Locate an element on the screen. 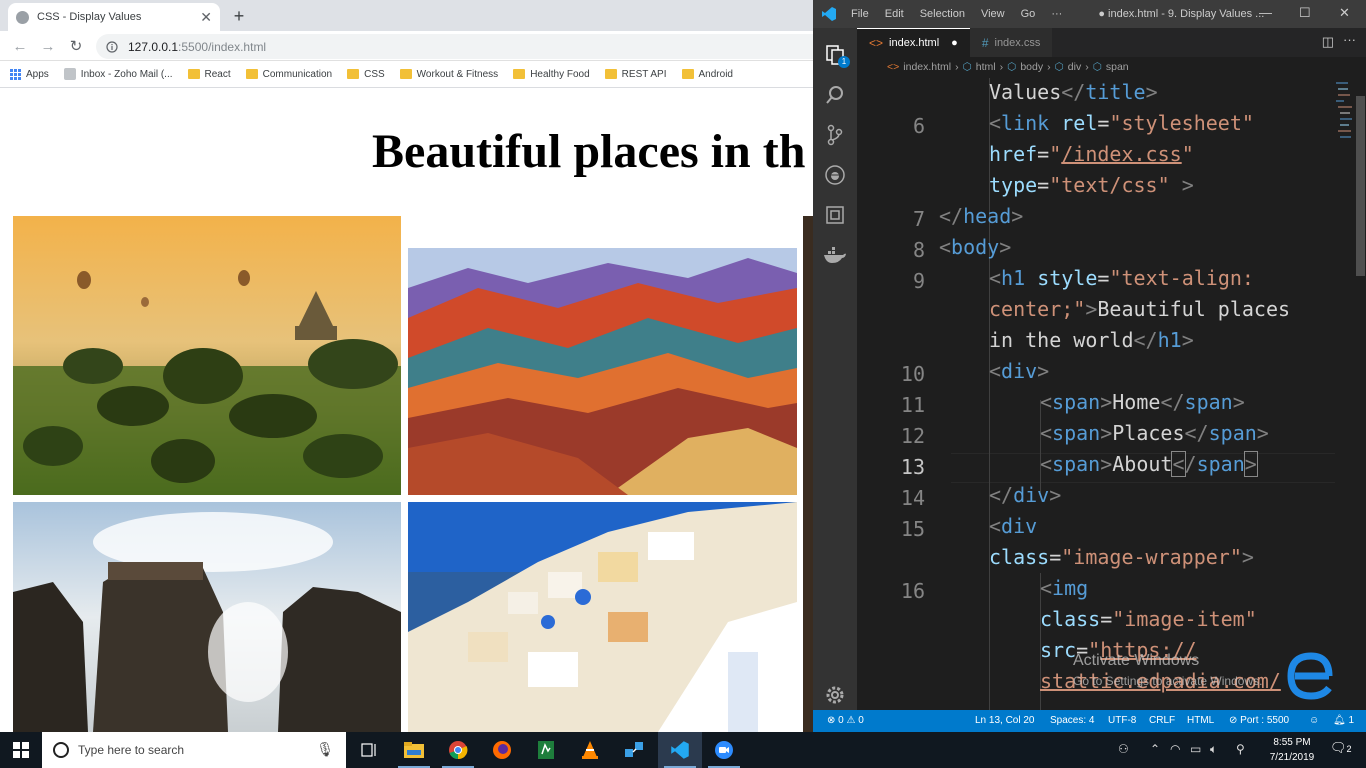 This screenshot has height=768, width=1366. watermark-line1: Activate Windows is located at coordinates (1136, 660).